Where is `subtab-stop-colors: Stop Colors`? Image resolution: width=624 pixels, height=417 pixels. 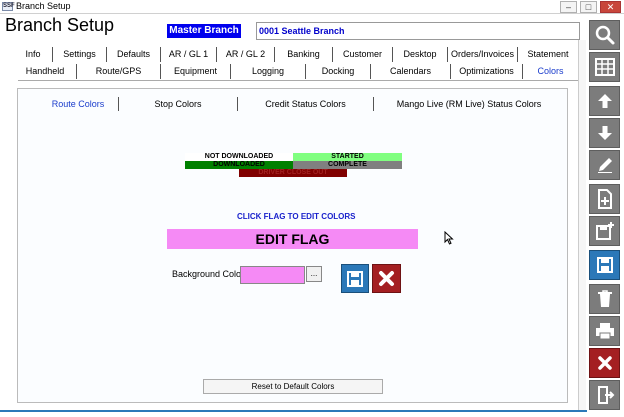
subtab-stop-colors: Stop Colors is located at coordinates (178, 104).